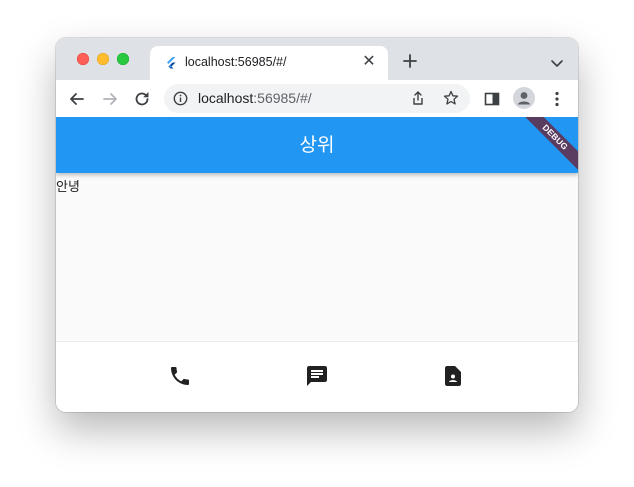 Image resolution: width=634 pixels, height=487 pixels. What do you see at coordinates (226, 98) in the screenshot?
I see `url-host: localhost` at bounding box center [226, 98].